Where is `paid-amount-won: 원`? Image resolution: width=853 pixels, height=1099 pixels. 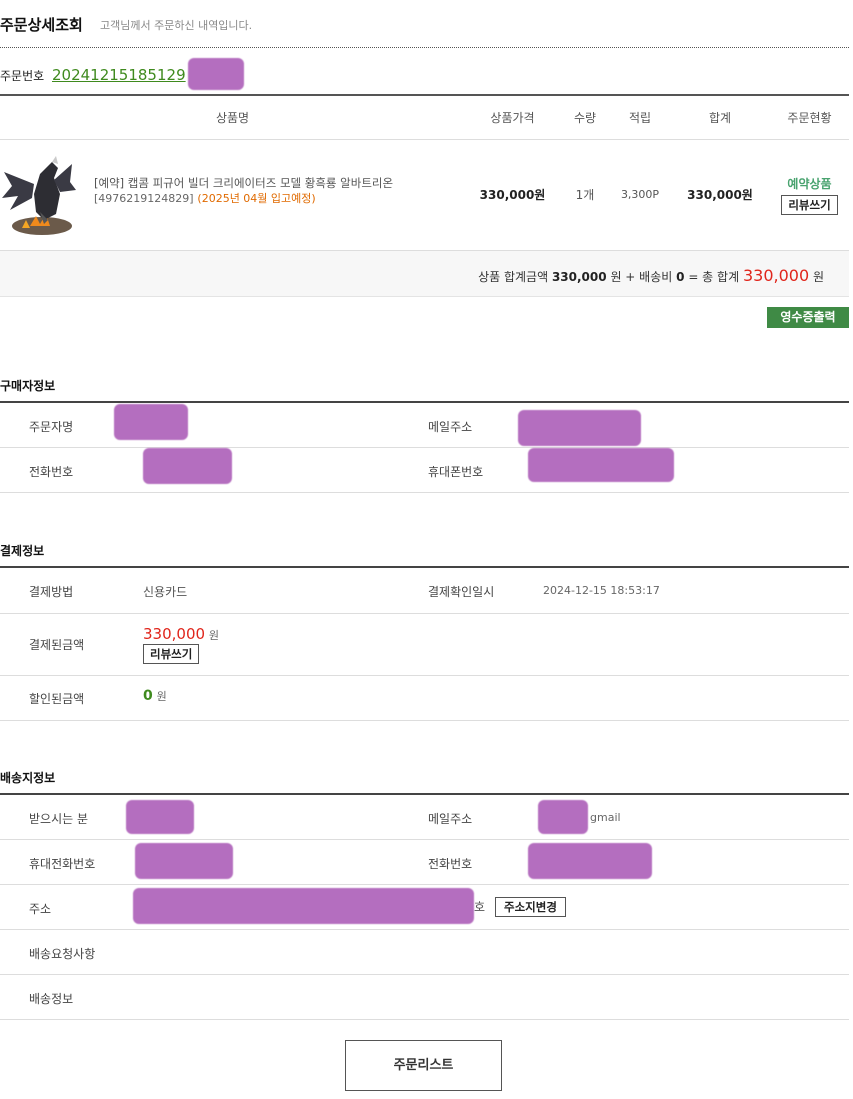 paid-amount-won: 원 is located at coordinates (213, 635).